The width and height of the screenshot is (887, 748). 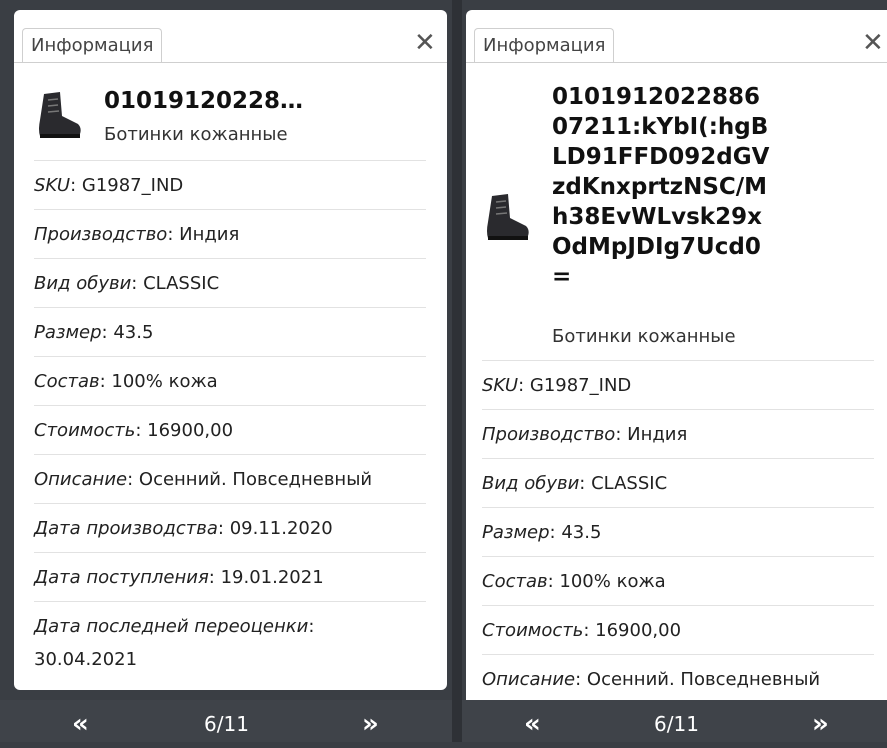 What do you see at coordinates (86, 659) in the screenshot?
I see `attribute-value: 30.04.2021` at bounding box center [86, 659].